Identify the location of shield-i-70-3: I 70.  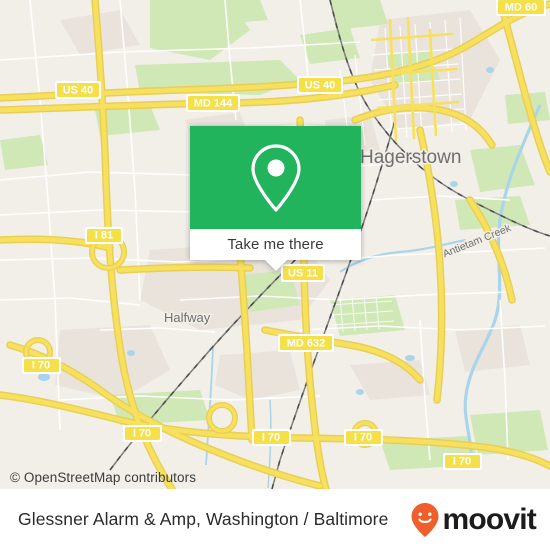
(271, 437).